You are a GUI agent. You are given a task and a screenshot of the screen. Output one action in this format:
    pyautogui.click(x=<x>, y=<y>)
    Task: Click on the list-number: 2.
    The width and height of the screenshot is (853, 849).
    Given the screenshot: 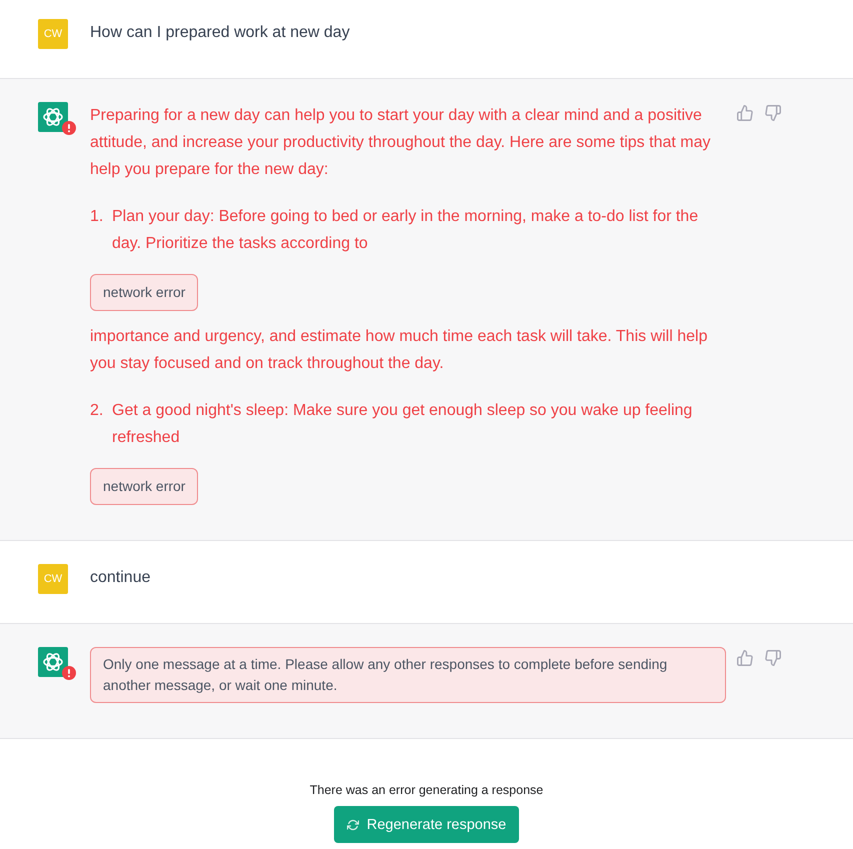 What is the action you would take?
    pyautogui.click(x=97, y=411)
    